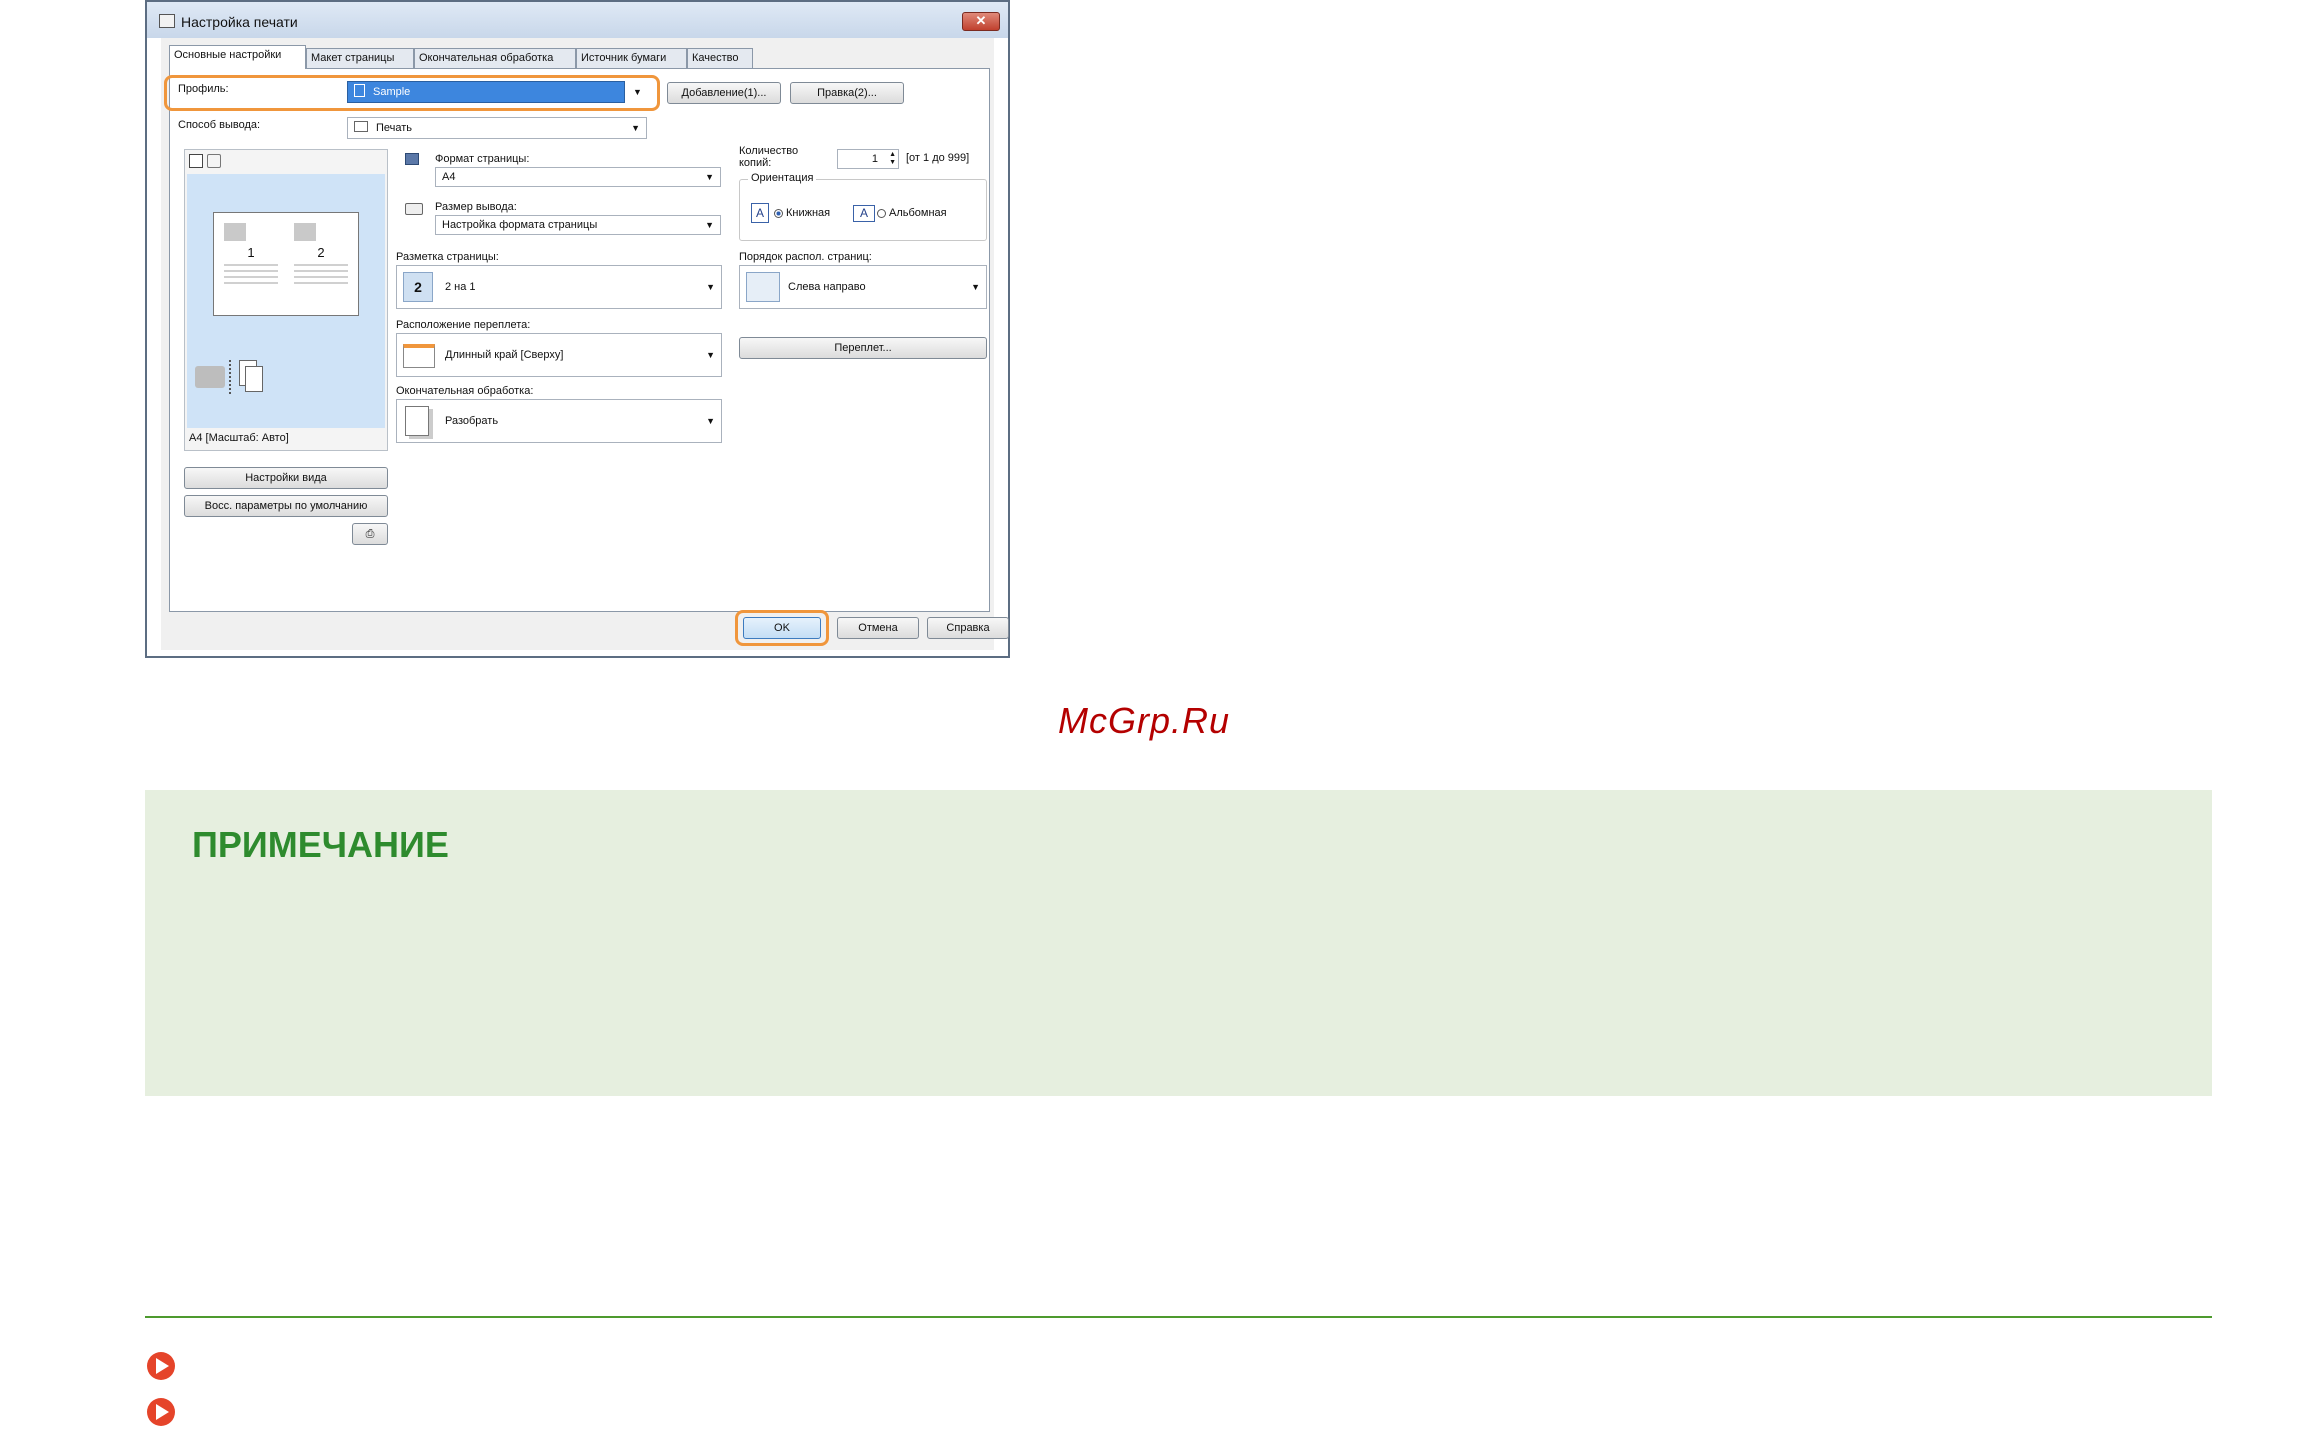 The width and height of the screenshot is (2298, 1432). I want to click on printer-info-icon: ⎙, so click(370, 534).